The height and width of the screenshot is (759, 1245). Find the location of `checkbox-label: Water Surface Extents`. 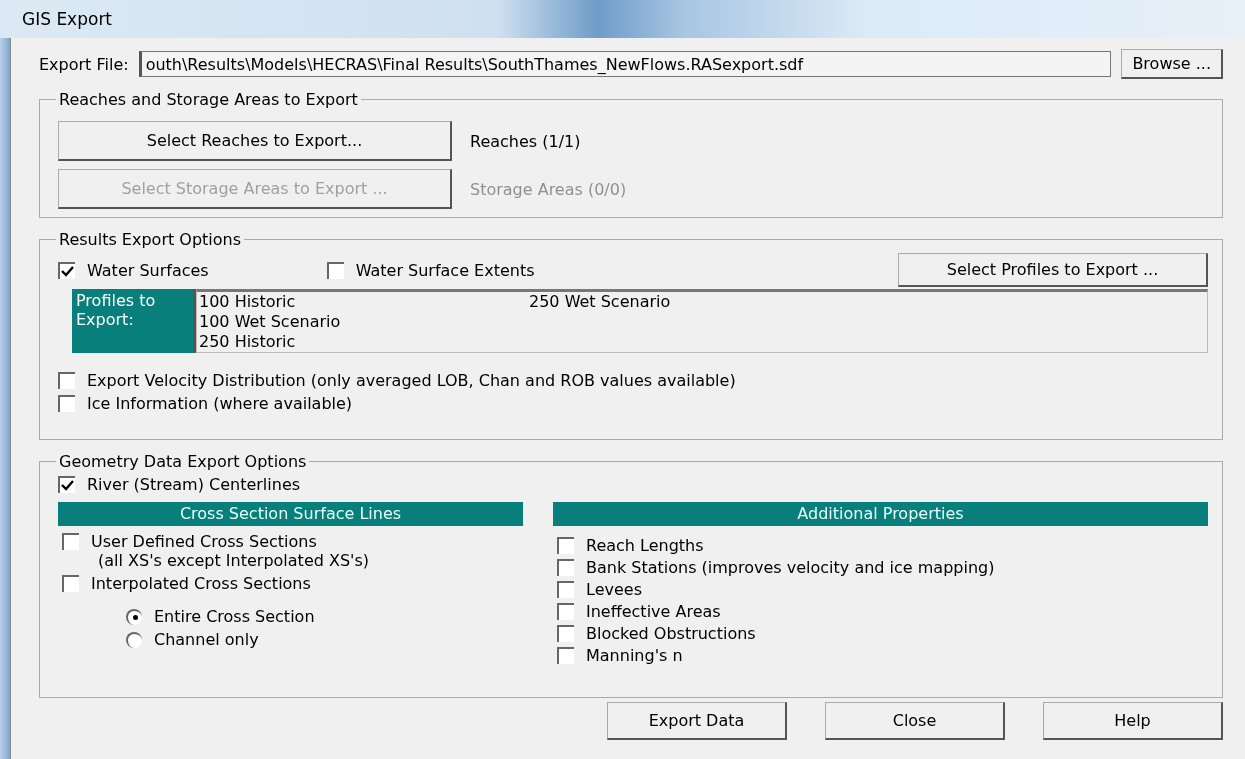

checkbox-label: Water Surface Extents is located at coordinates (445, 270).